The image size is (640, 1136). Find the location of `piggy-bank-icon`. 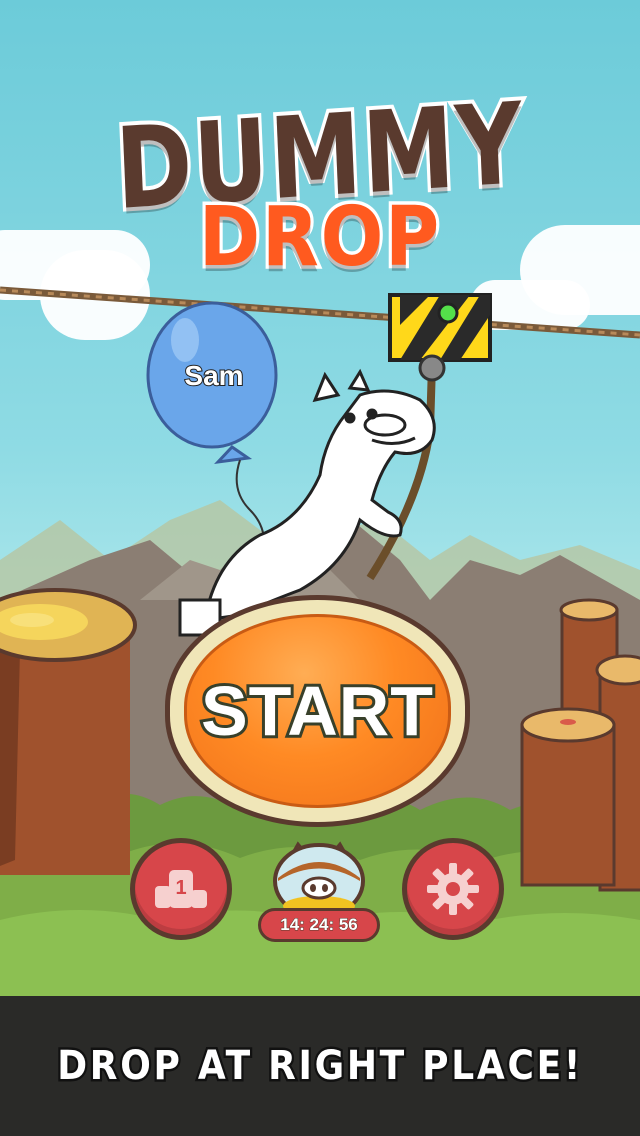

piggy-bank-icon is located at coordinates (319, 880).